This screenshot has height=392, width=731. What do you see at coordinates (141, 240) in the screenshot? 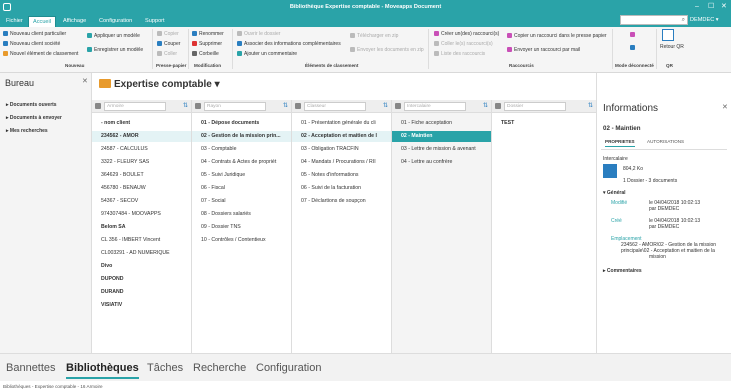
I see `list-item: CL 356 - IMBERT Vincent` at bounding box center [141, 240].